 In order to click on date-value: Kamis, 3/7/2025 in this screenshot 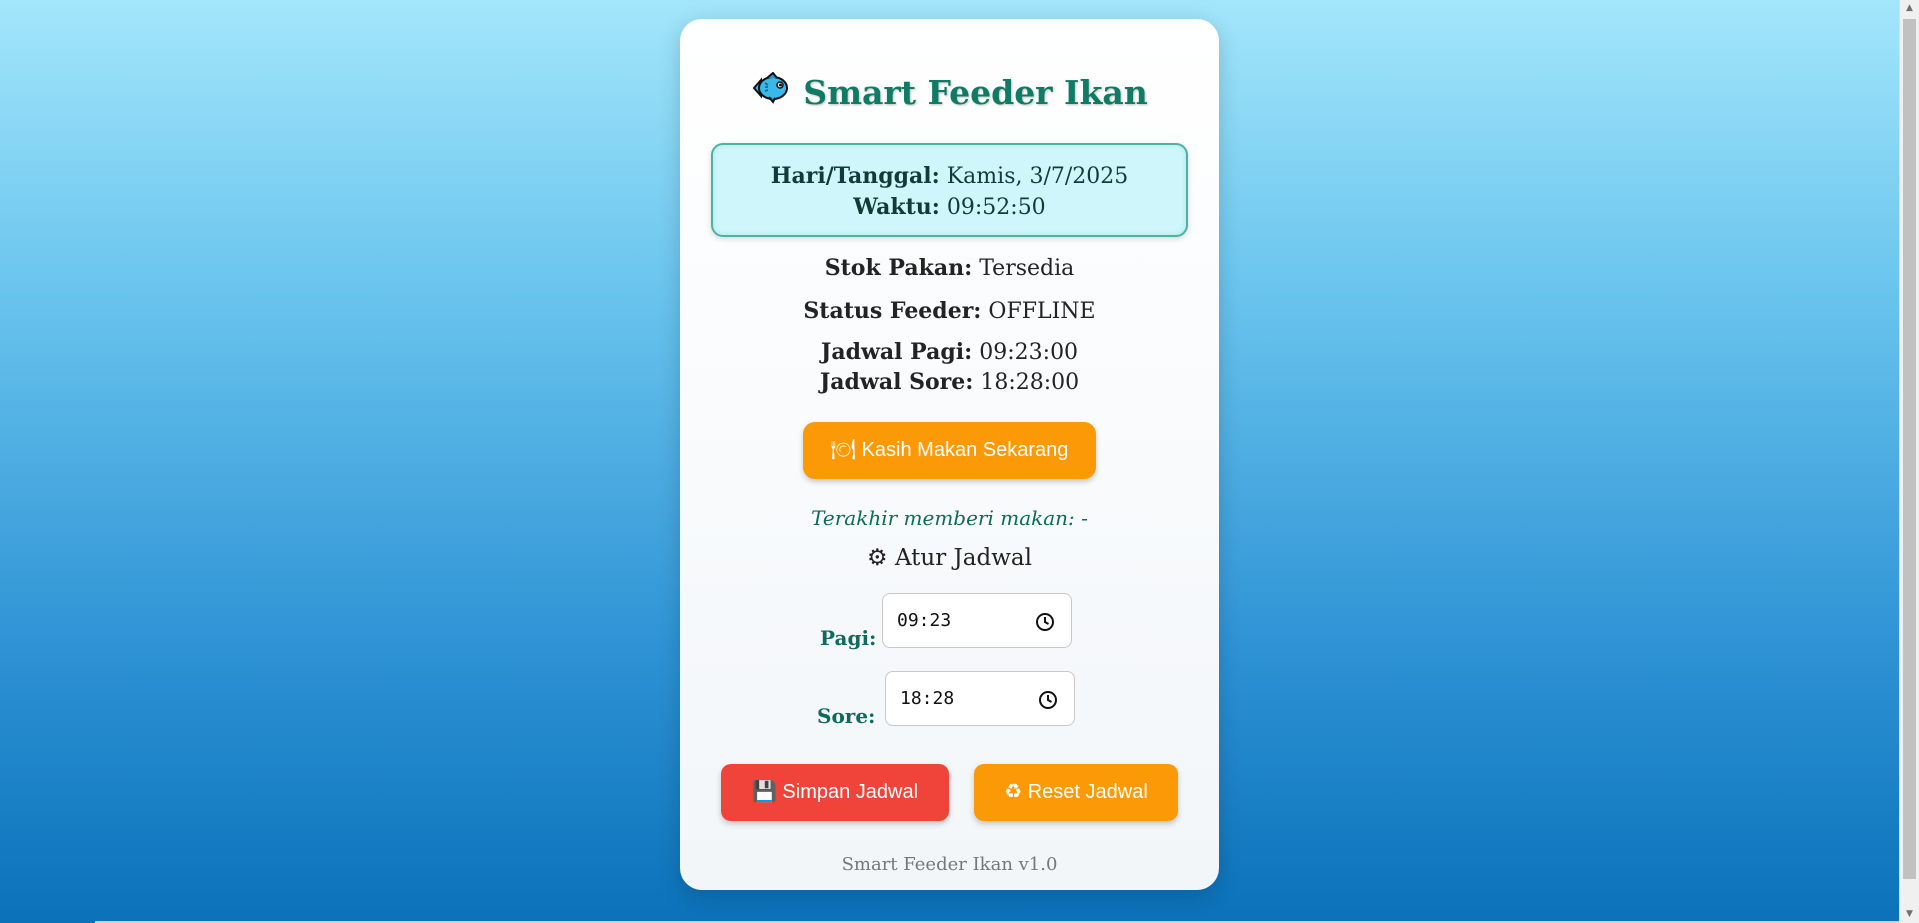, I will do `click(1037, 176)`.